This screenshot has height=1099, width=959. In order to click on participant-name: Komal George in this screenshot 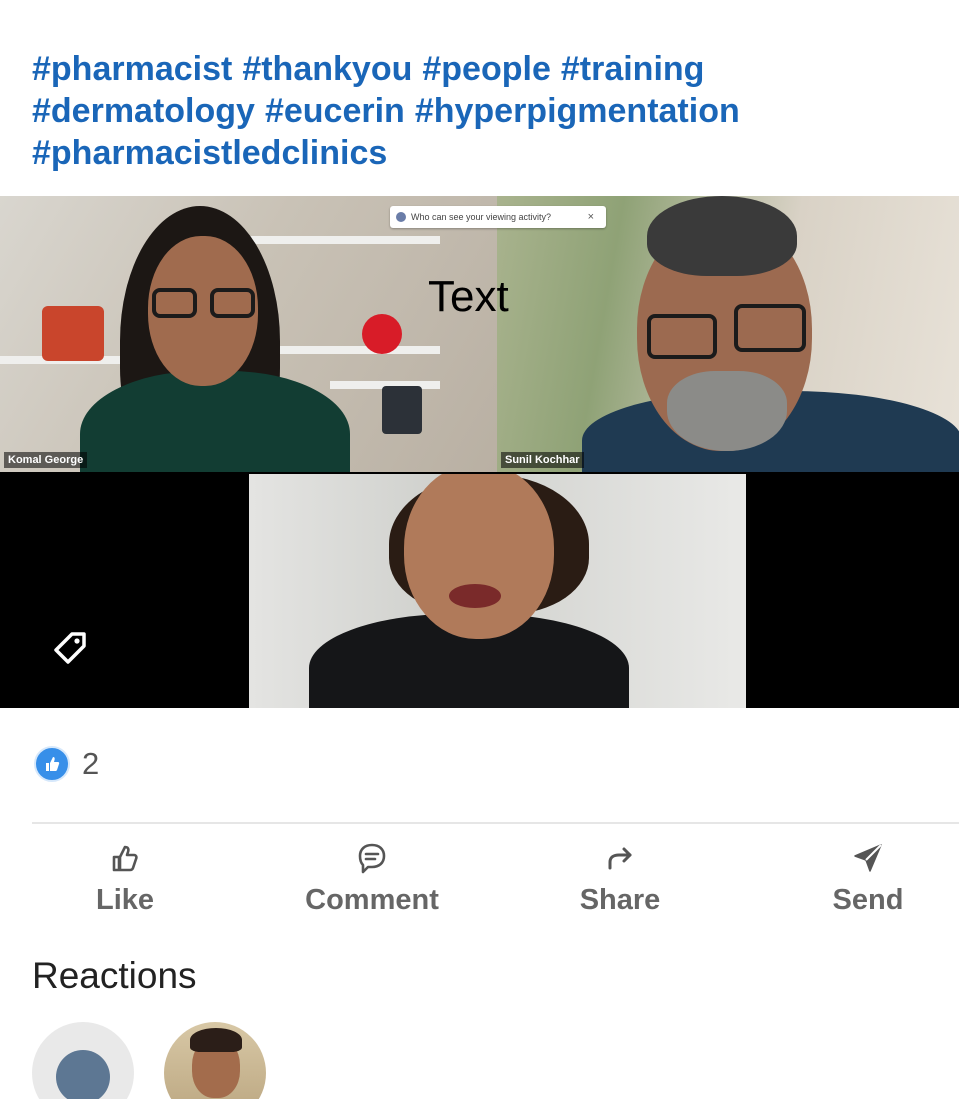, I will do `click(46, 460)`.